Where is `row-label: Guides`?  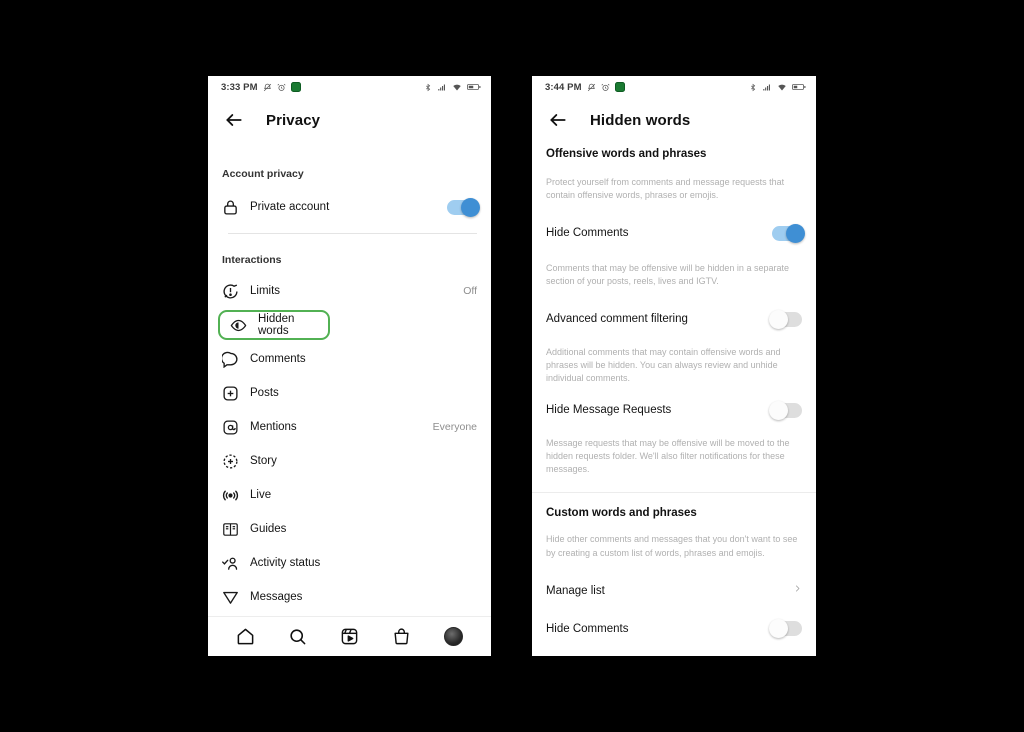
row-label: Guides is located at coordinates (268, 529).